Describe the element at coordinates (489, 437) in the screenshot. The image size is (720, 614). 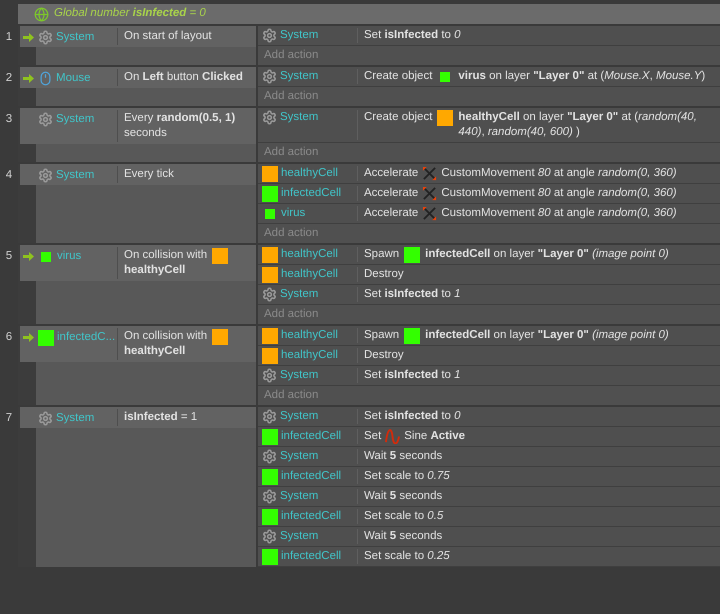
I see `action-row: infectedCell Set Sine Active` at that location.